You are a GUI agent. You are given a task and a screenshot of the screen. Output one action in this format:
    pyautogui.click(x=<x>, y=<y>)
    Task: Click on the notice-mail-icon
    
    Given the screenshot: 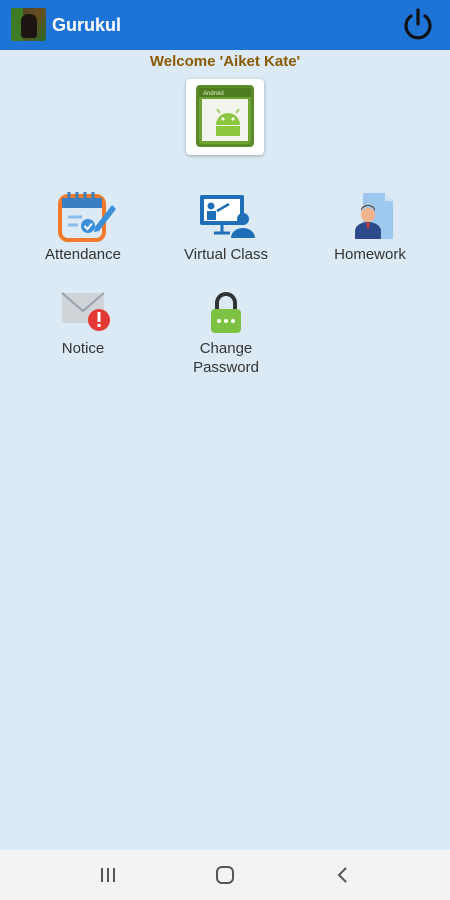 What is the action you would take?
    pyautogui.click(x=85, y=311)
    